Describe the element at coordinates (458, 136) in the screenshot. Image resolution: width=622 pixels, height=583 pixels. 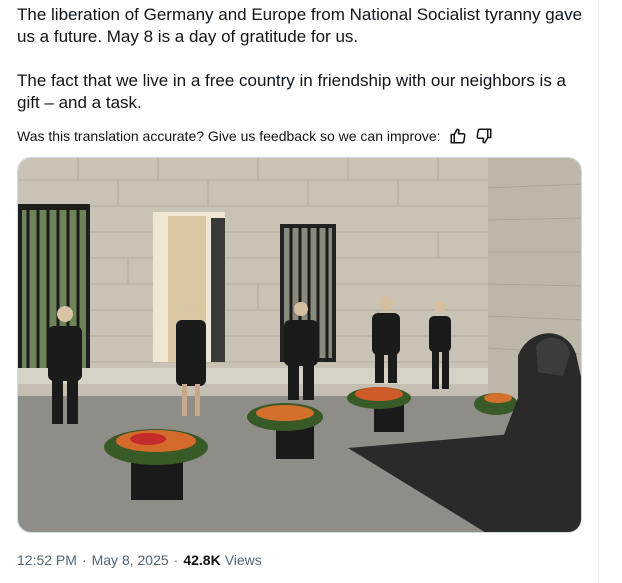
I see `thumbs-up-icon` at that location.